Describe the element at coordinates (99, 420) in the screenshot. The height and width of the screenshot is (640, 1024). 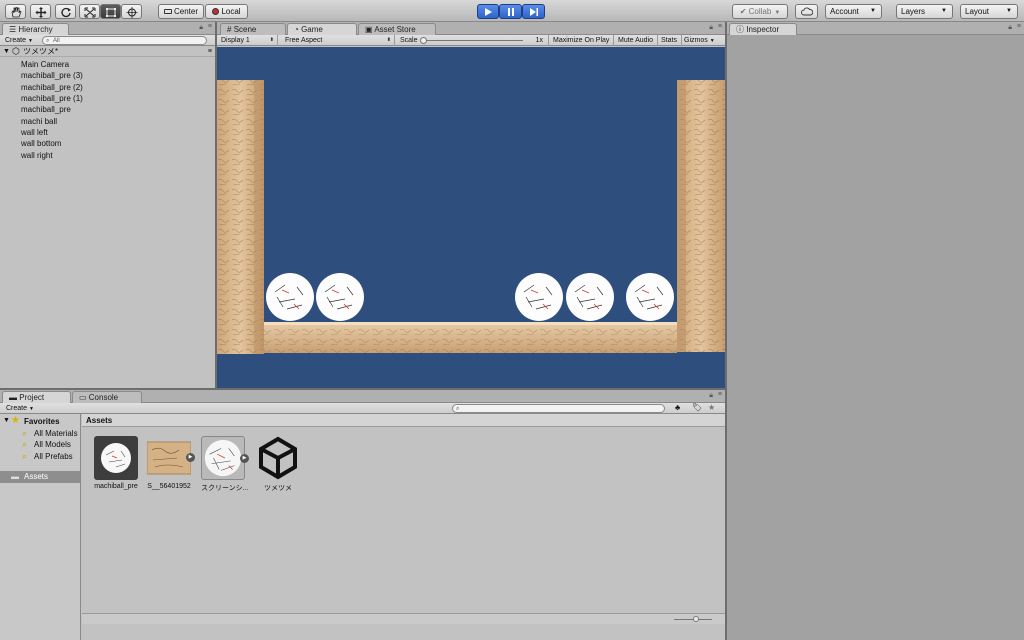
I see `breadcrumb-assets: Assets` at that location.